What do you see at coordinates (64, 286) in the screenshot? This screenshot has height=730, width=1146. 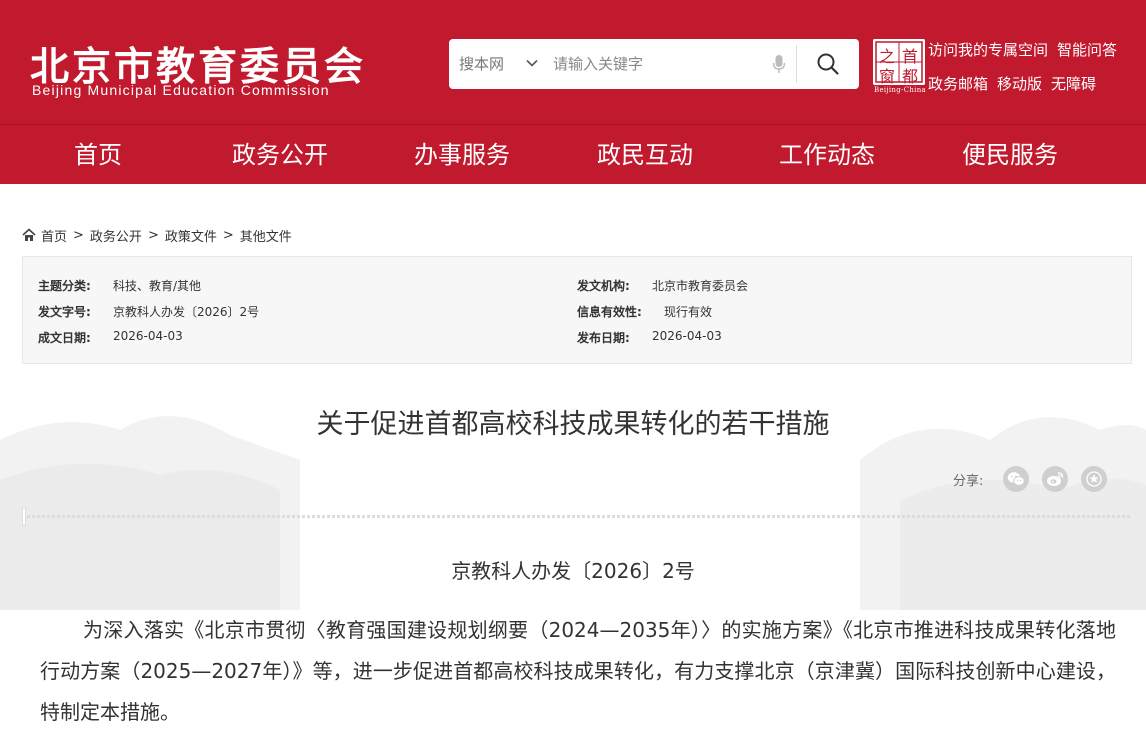 I see `info-label: 主题分类:` at bounding box center [64, 286].